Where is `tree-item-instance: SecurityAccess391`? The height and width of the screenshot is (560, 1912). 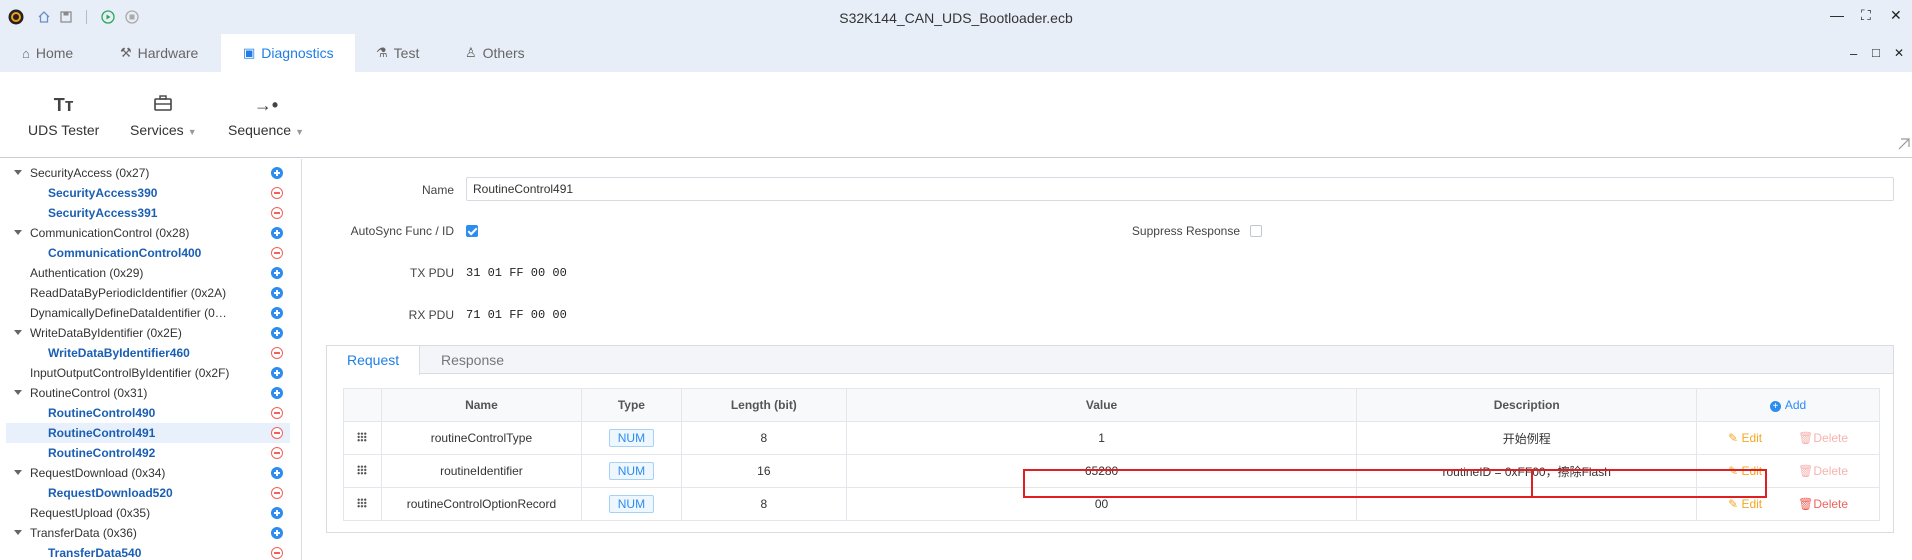
tree-item-instance: SecurityAccess391 is located at coordinates (148, 213).